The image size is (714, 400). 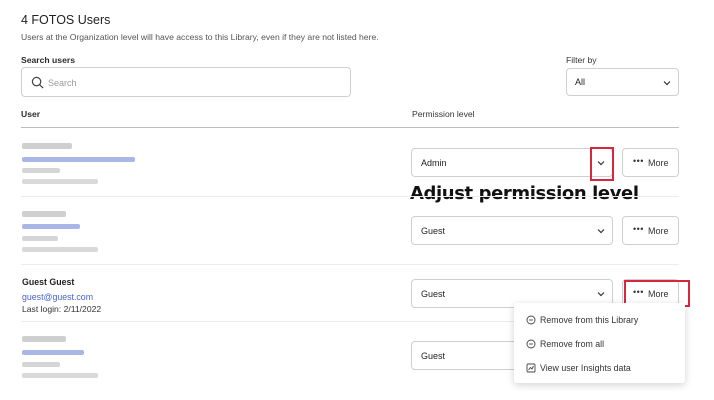 I want to click on search-box, so click(x=186, y=82).